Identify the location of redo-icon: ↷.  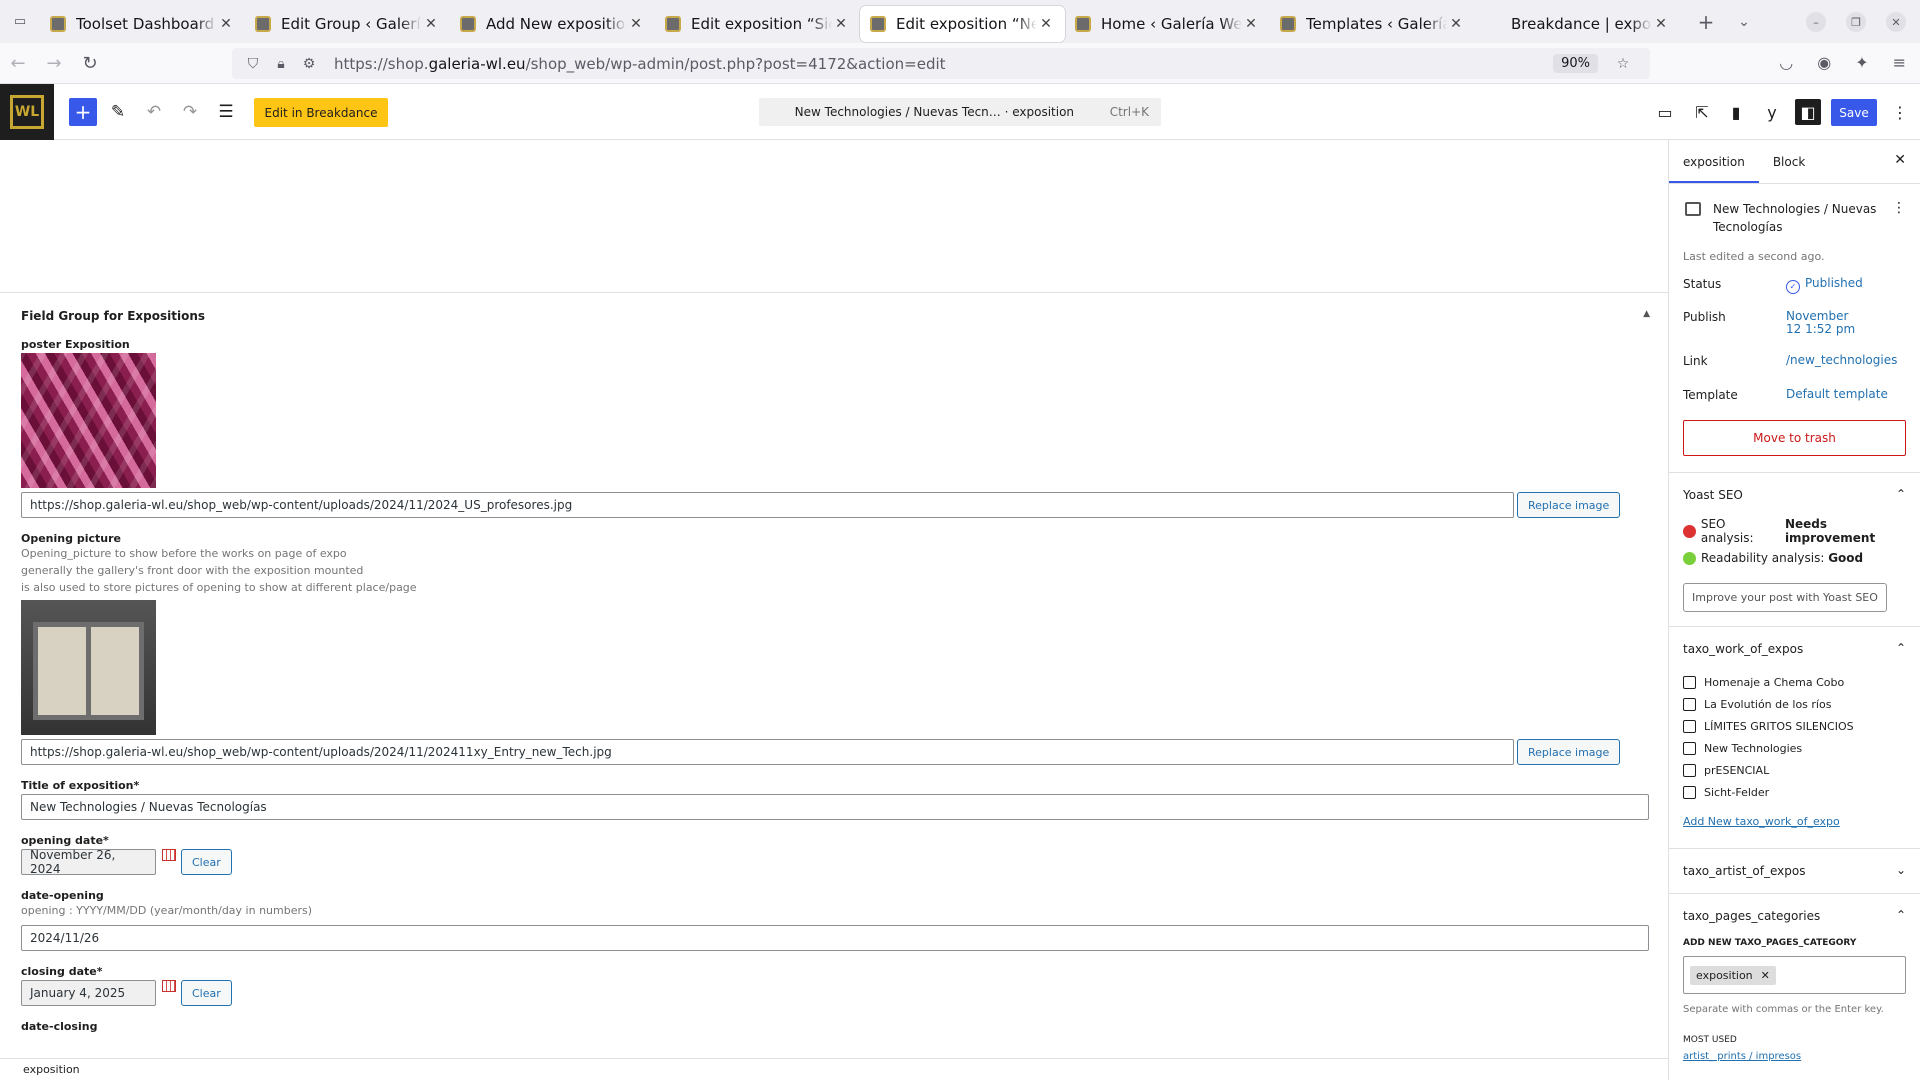
(190, 112).